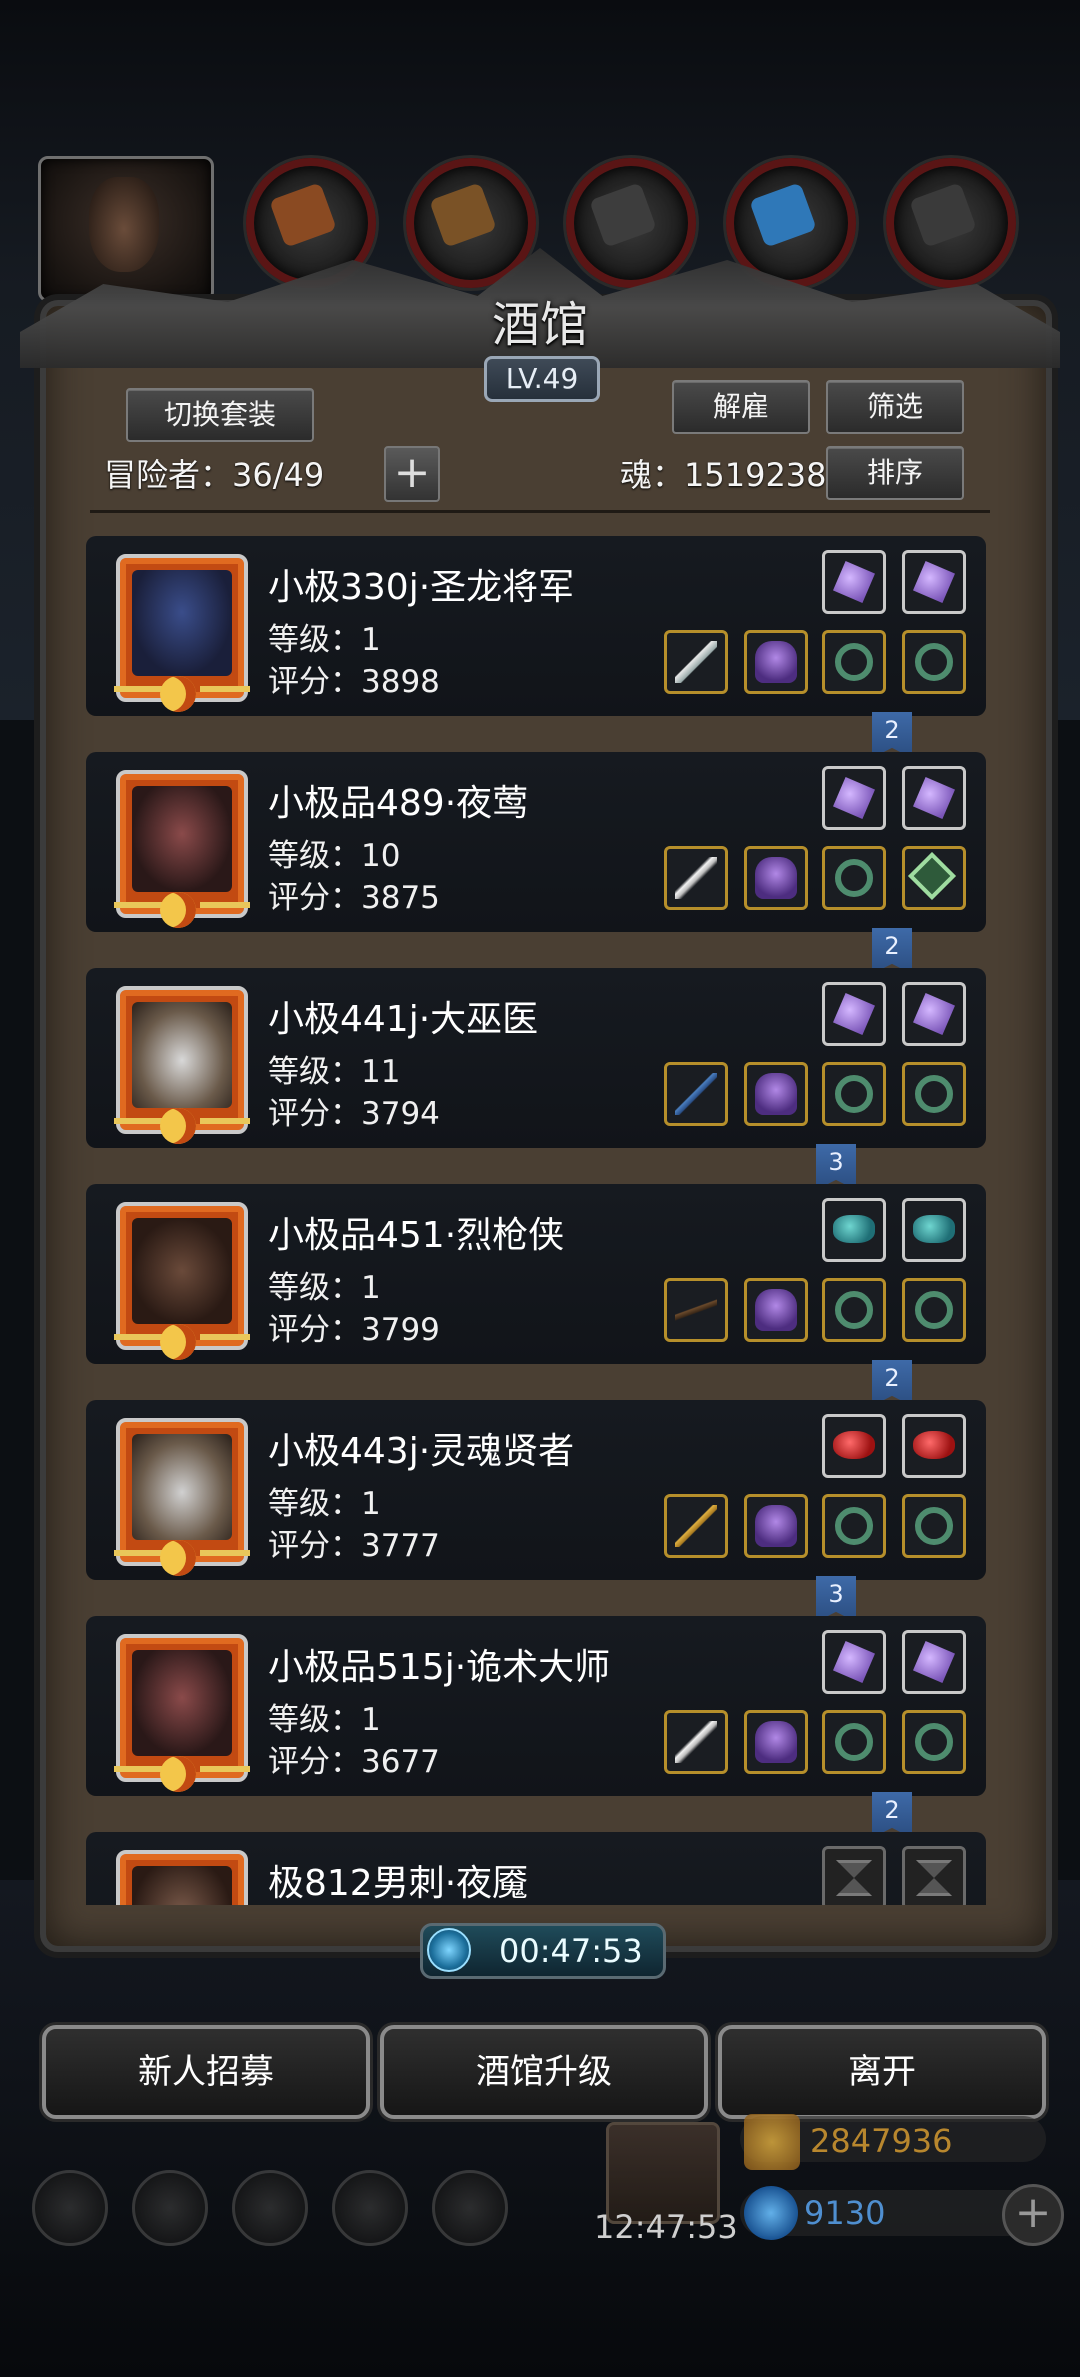 Image resolution: width=1080 pixels, height=2377 pixels. I want to click on staff-icon, so click(696, 1094).